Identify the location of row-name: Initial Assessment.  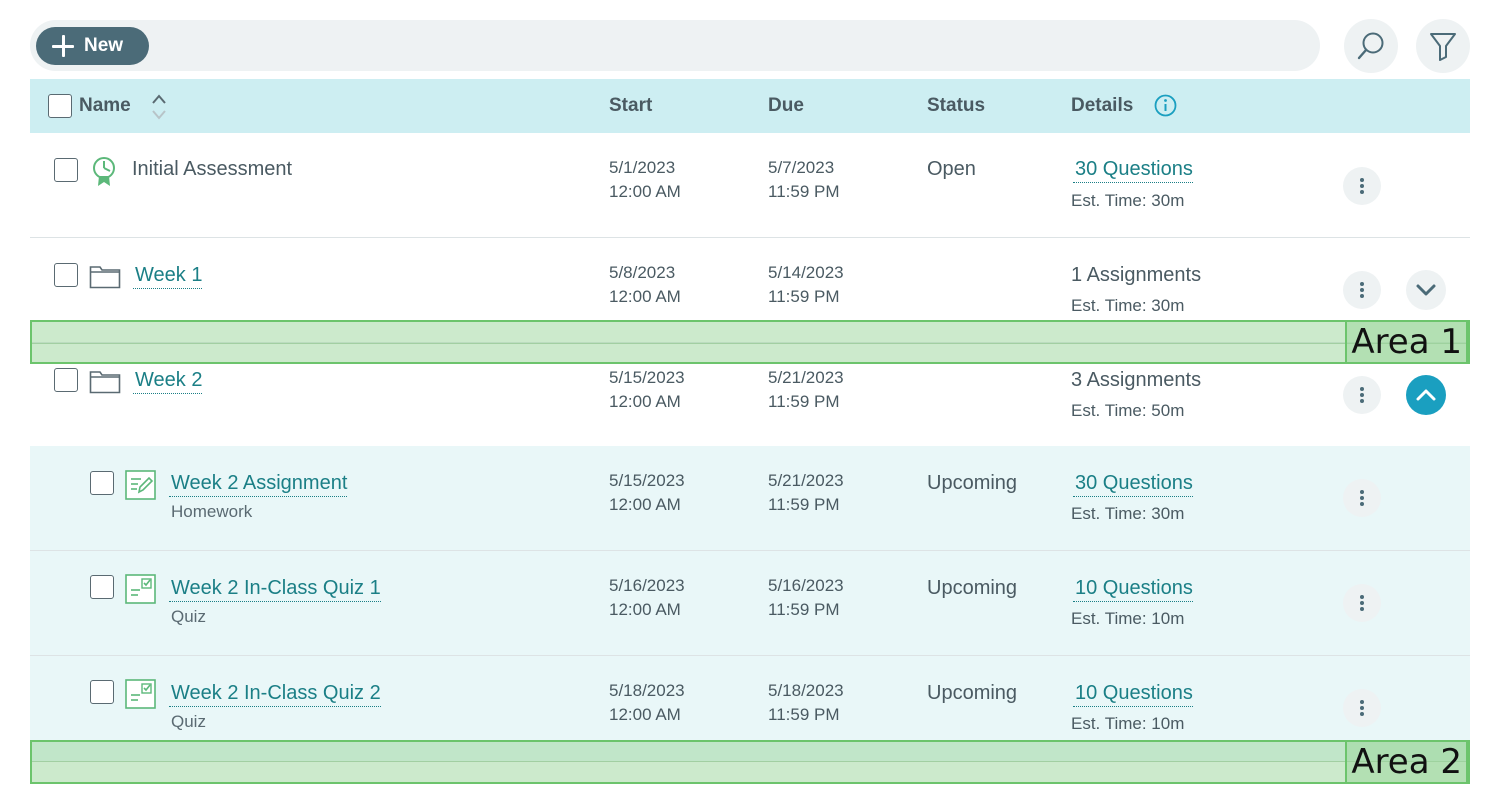
(212, 169).